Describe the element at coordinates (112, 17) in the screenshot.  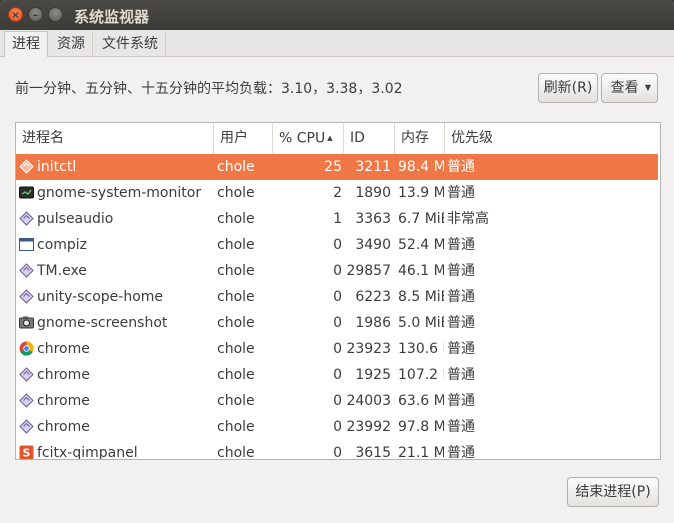
I see `window-title: 系统监视器` at that location.